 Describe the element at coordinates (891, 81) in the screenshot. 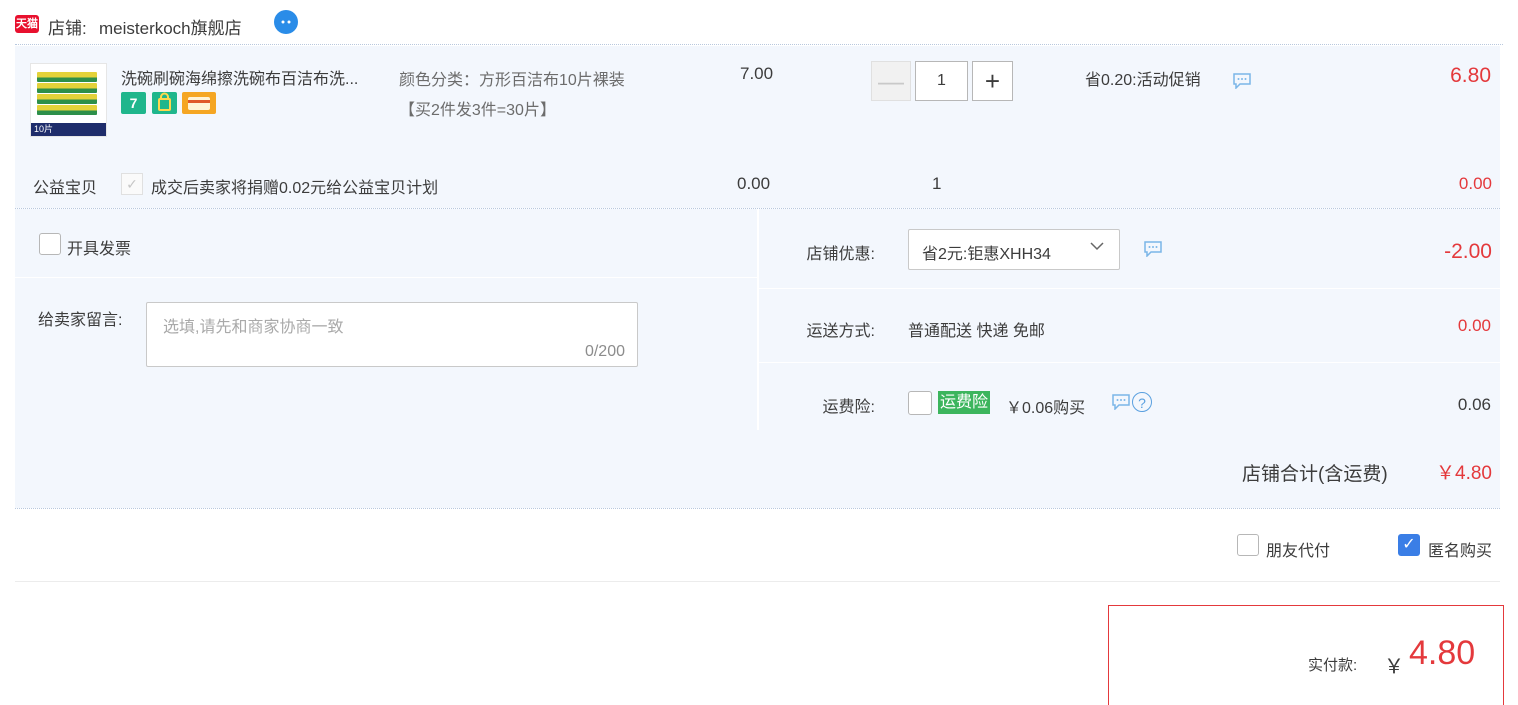

I see `quantity-decrease-button: —` at that location.